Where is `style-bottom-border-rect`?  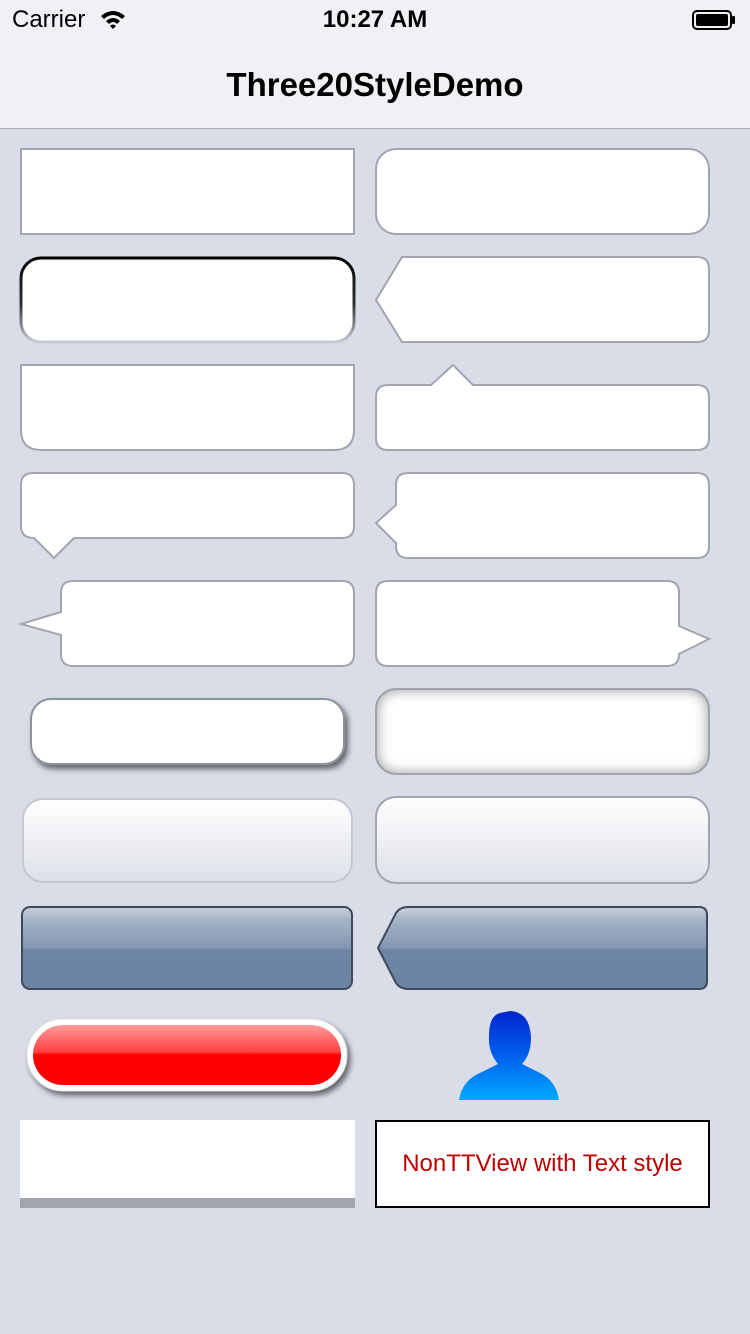
style-bottom-border-rect is located at coordinates (187, 1164).